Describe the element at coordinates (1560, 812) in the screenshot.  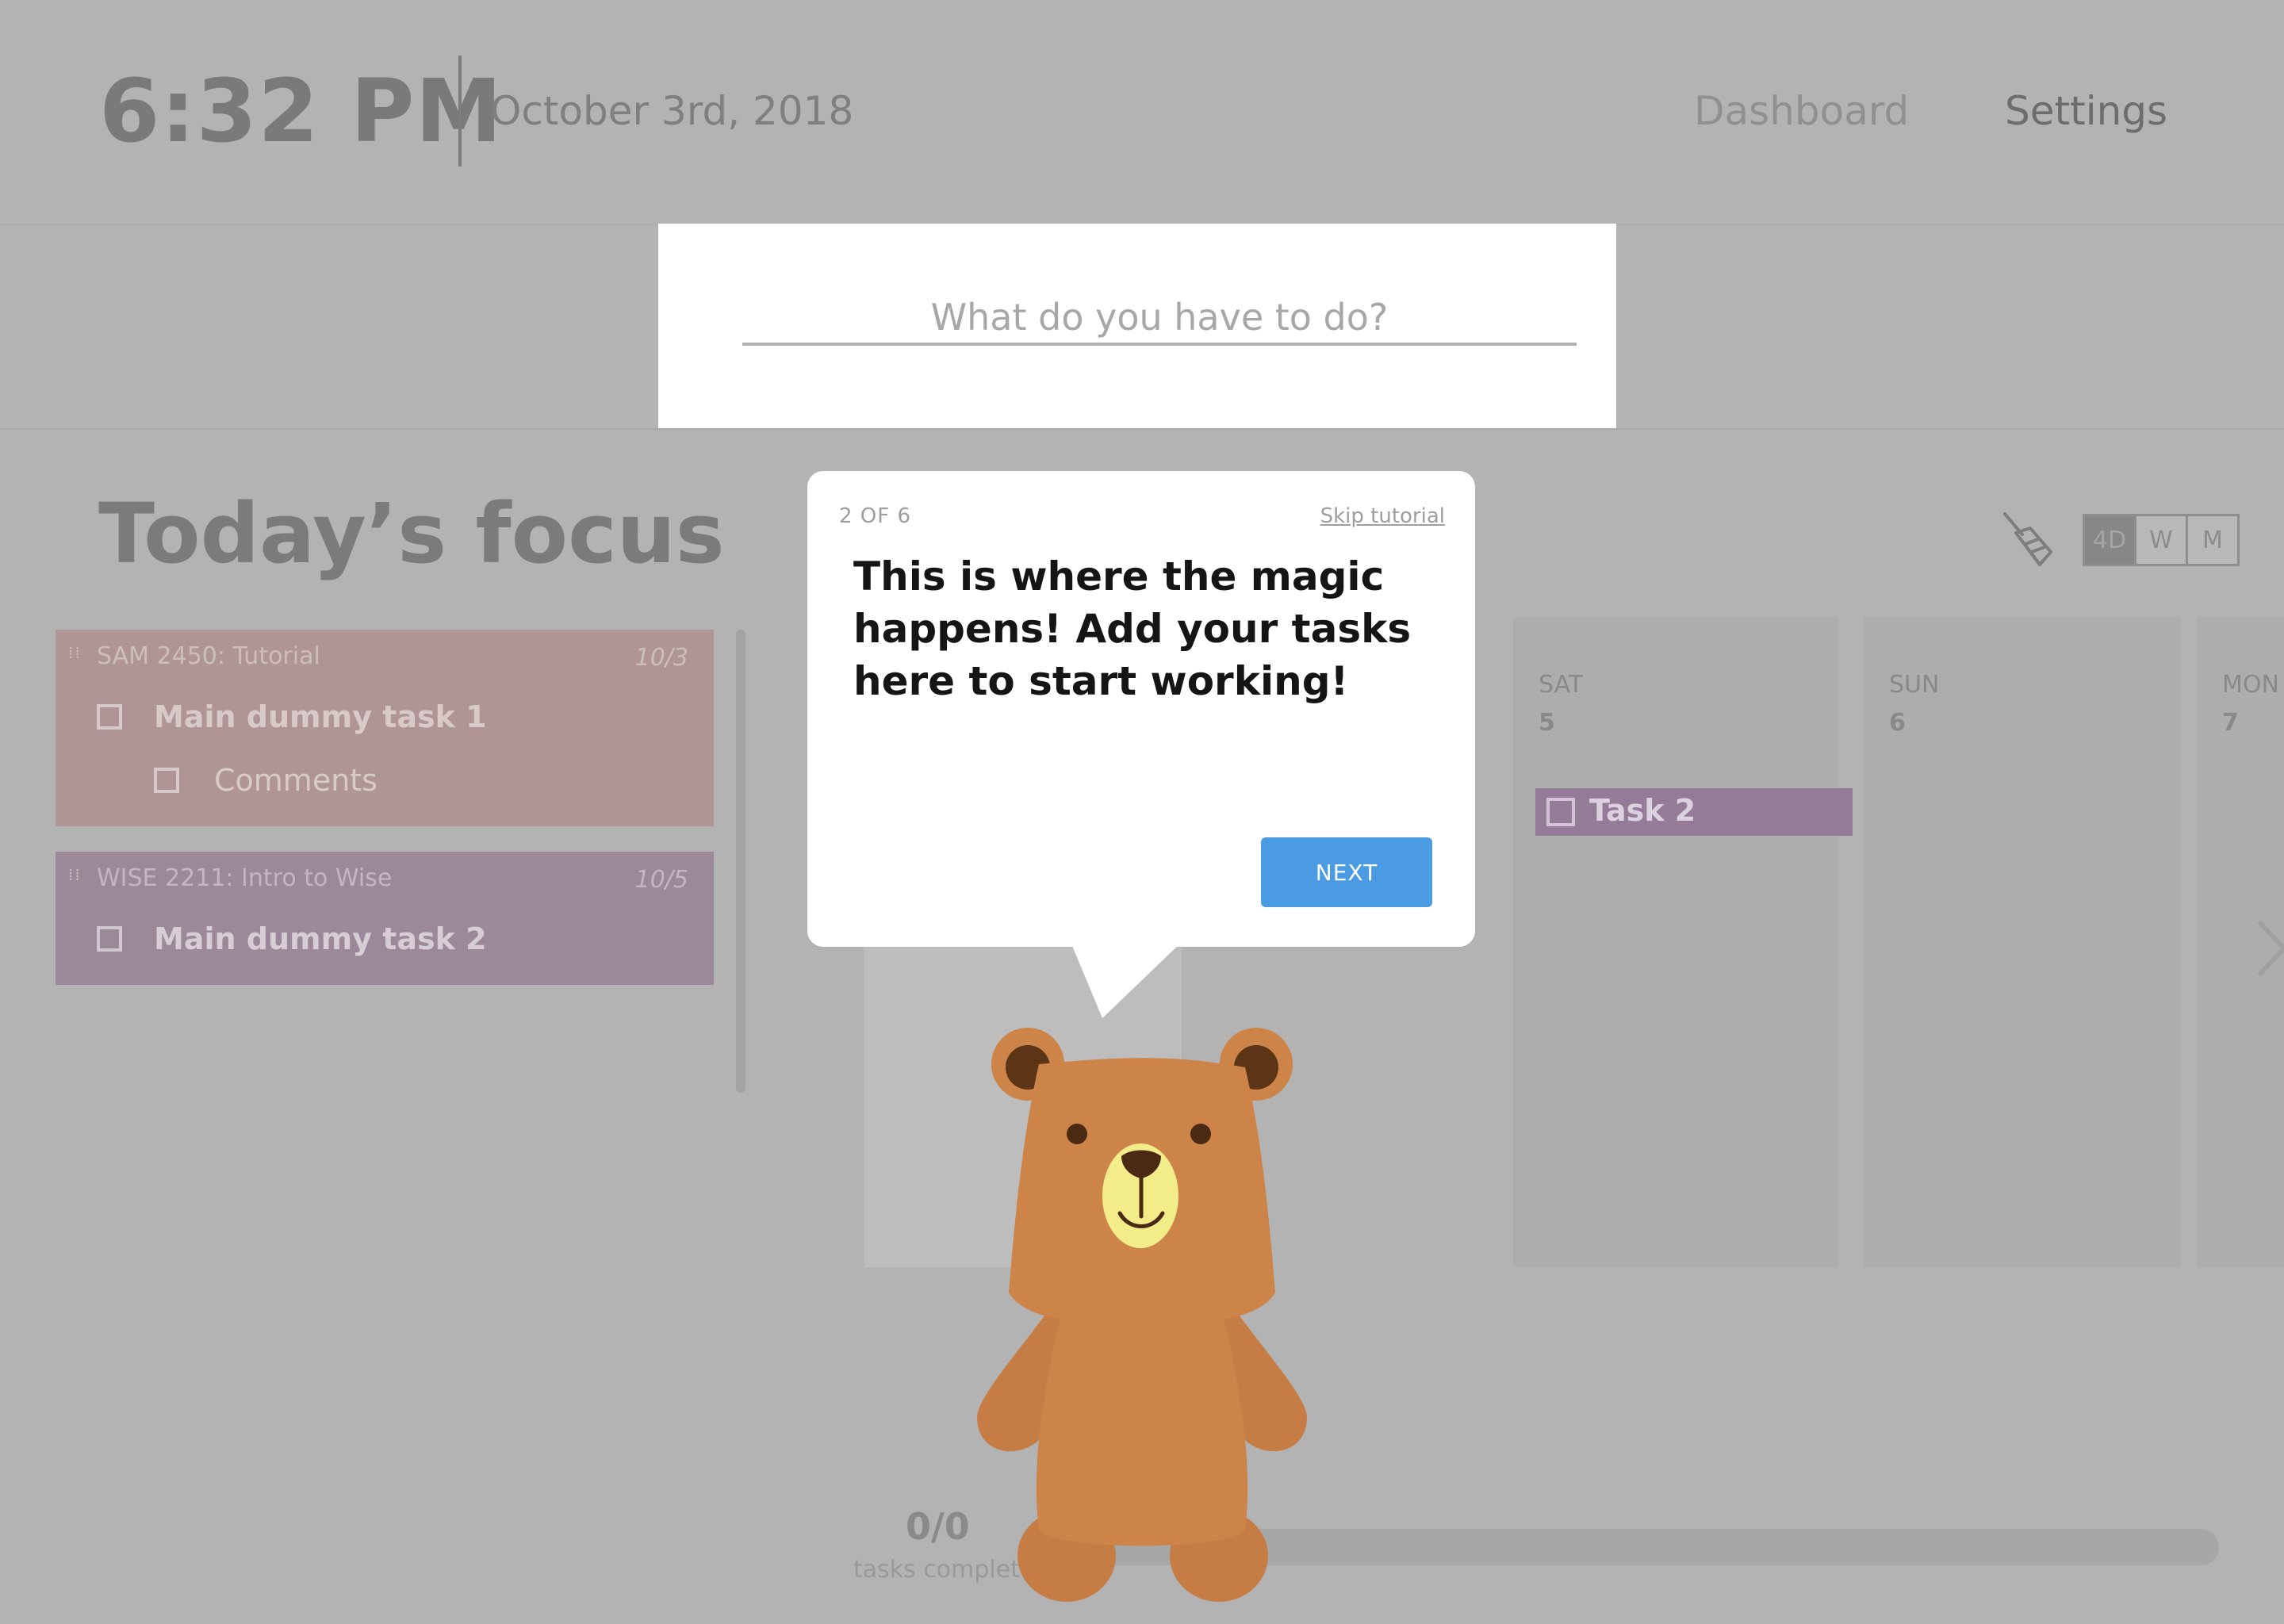
I see `calendar-task-checkbox` at that location.